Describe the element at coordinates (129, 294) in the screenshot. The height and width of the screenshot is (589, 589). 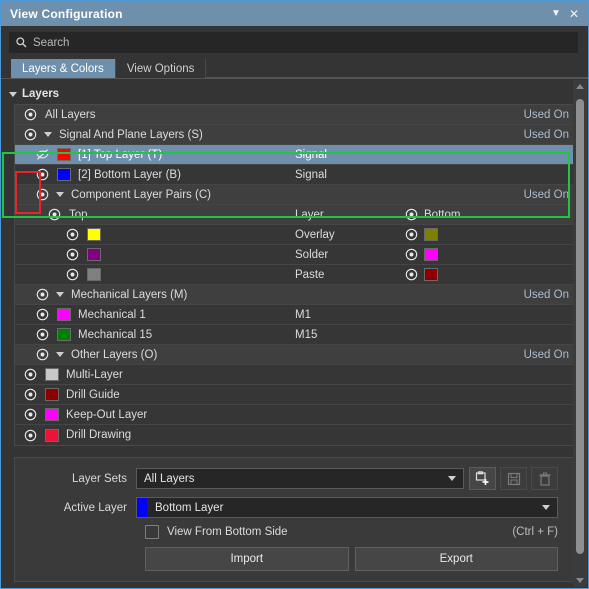
I see `layer-name: Mechanical Layers (M)` at that location.